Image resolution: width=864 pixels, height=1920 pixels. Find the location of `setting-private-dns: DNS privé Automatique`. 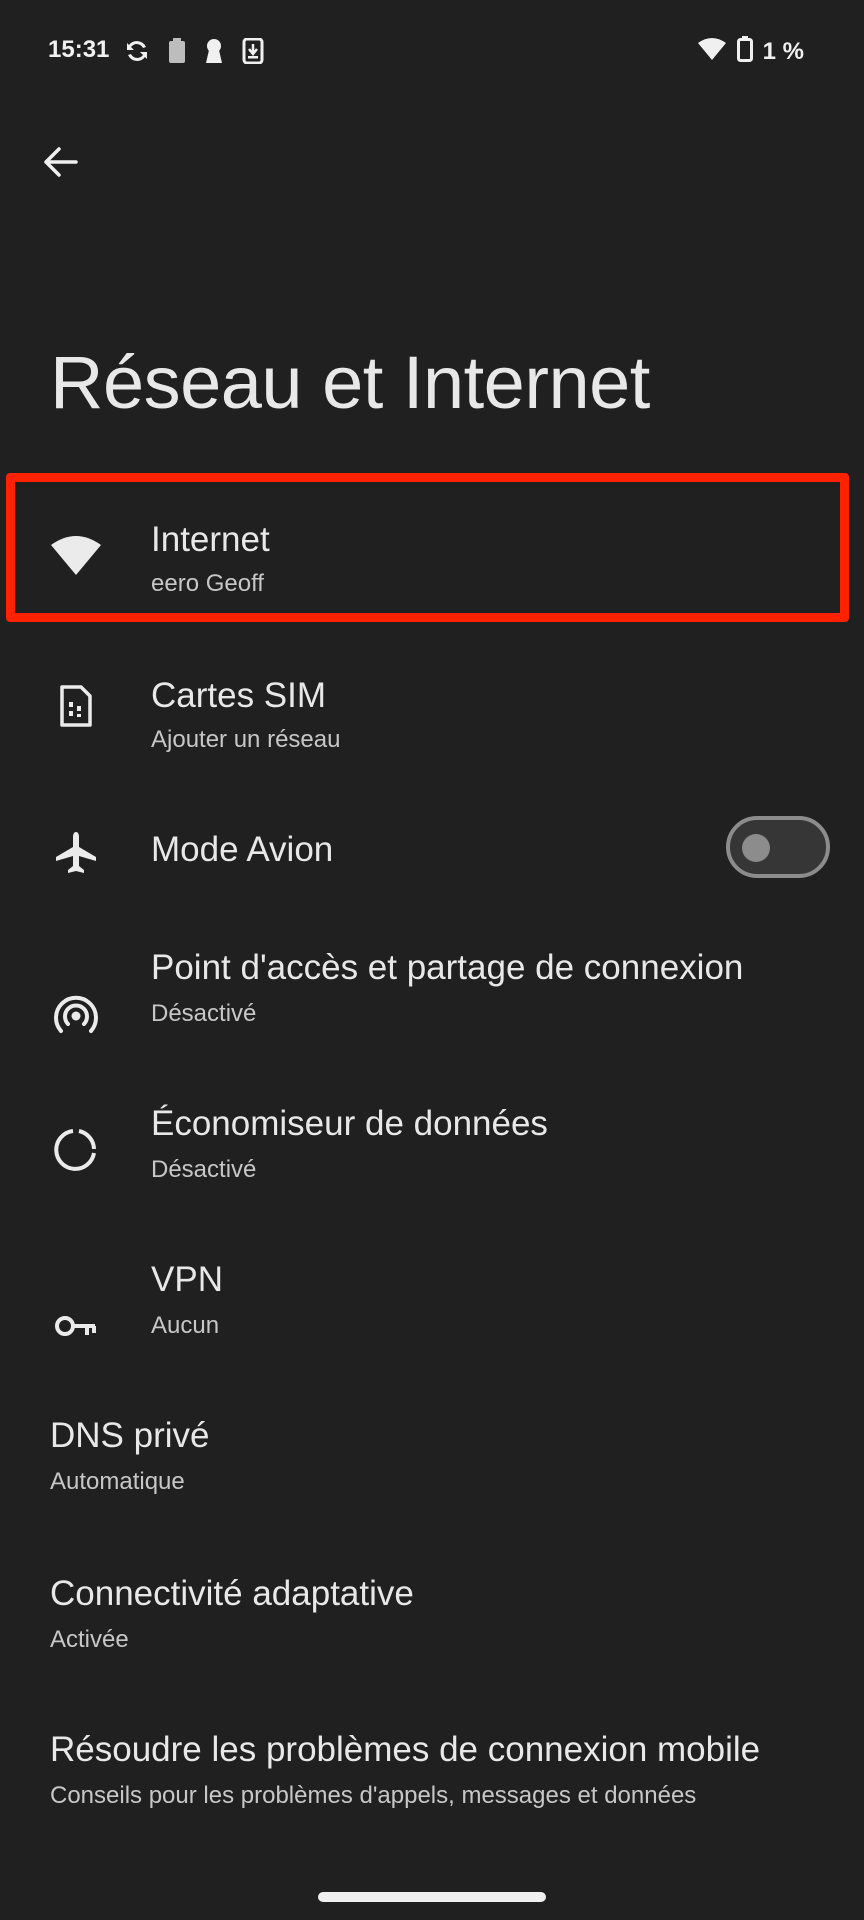

setting-private-dns: DNS privé Automatique is located at coordinates (432, 1484).